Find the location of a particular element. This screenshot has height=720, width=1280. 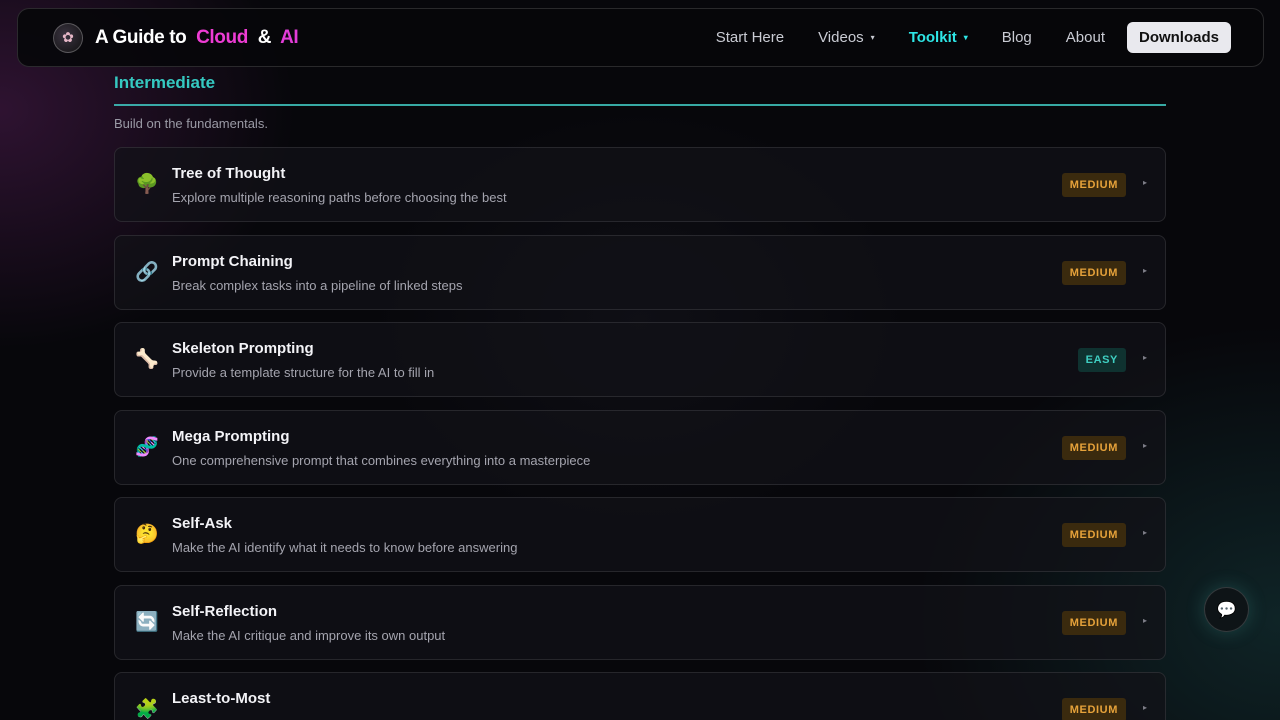

technique-title: Least-to-Most is located at coordinates (221, 698).